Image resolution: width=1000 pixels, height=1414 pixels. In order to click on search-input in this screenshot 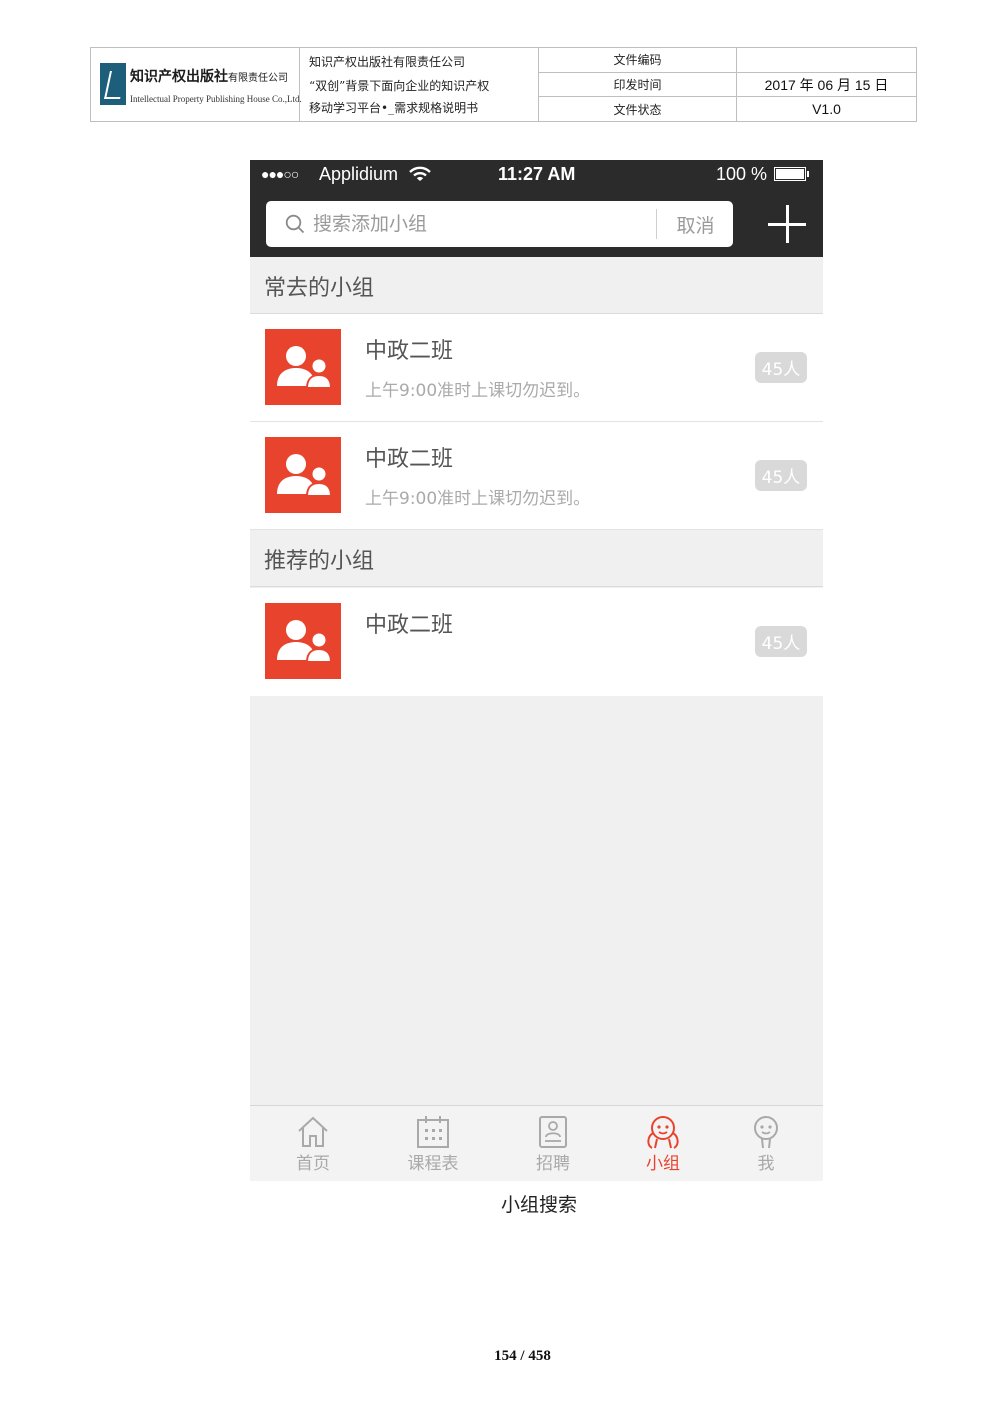, I will do `click(478, 224)`.